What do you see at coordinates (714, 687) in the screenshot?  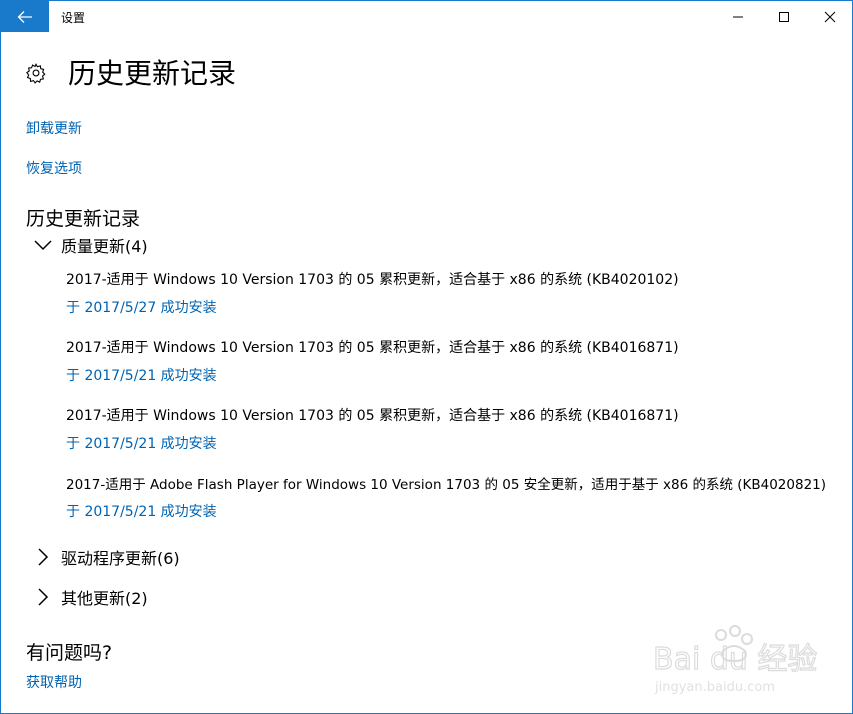 I see `watermark-url: jingyan.baidu.com` at bounding box center [714, 687].